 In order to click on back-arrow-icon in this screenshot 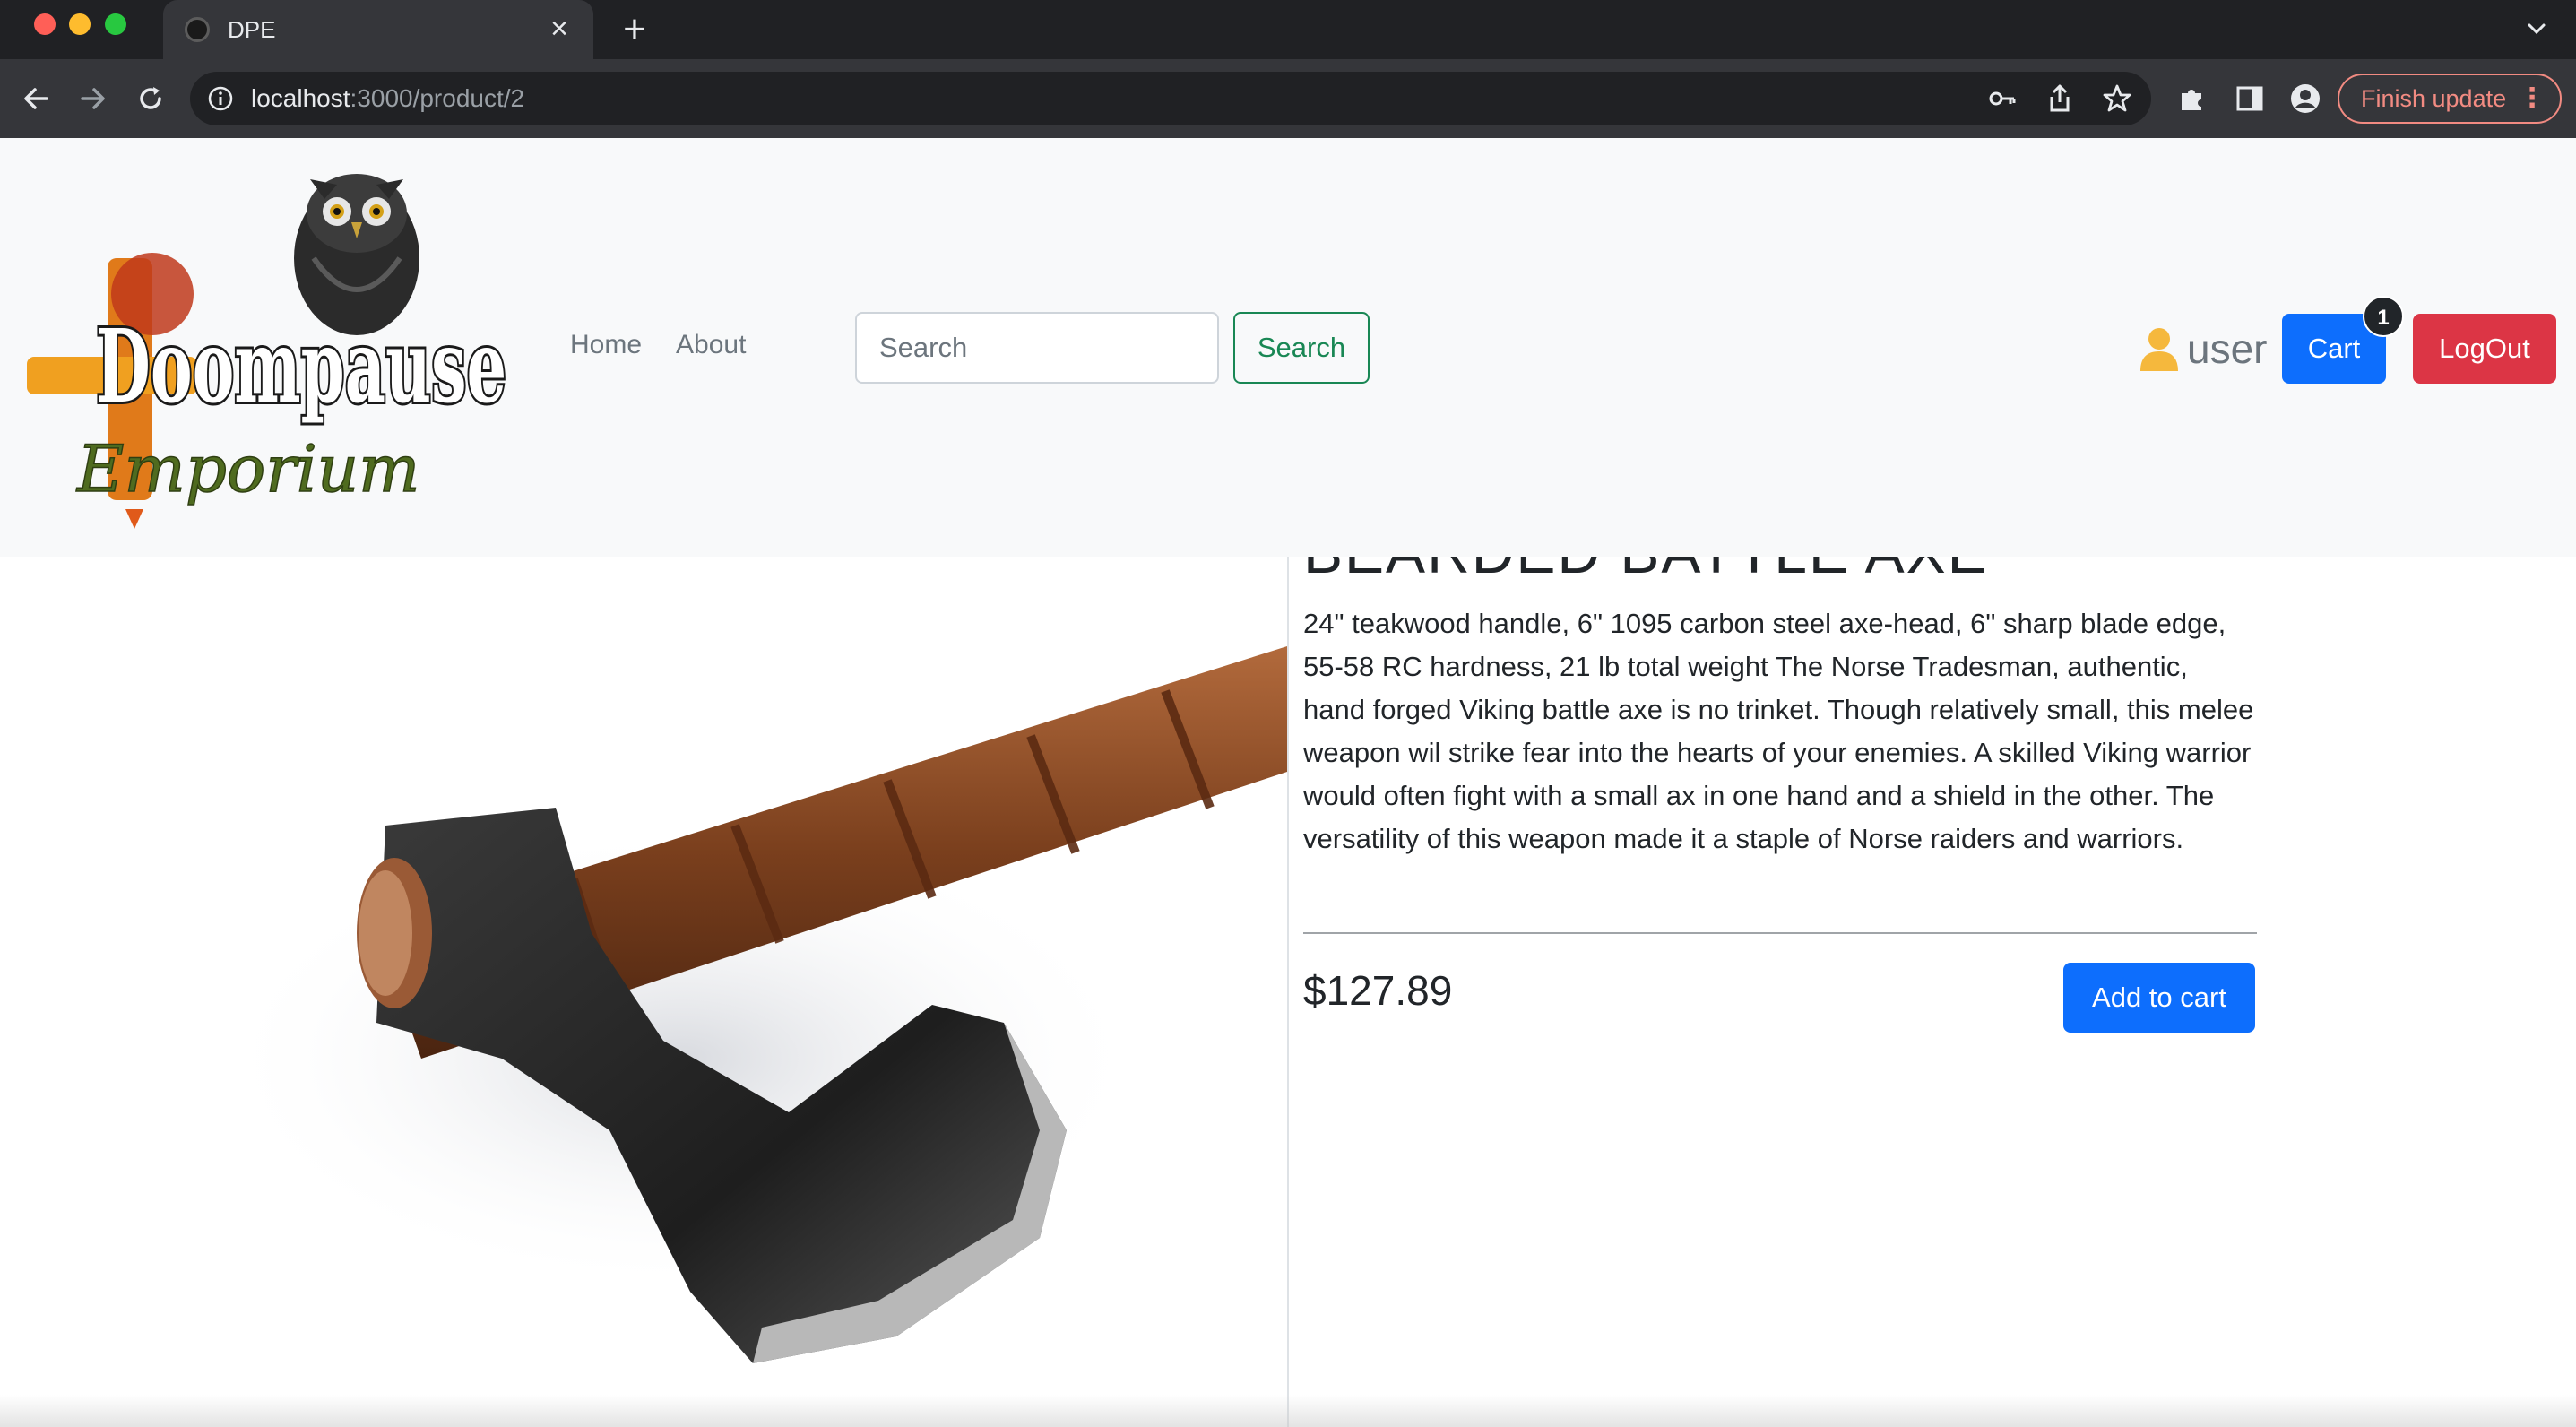, I will do `click(36, 98)`.